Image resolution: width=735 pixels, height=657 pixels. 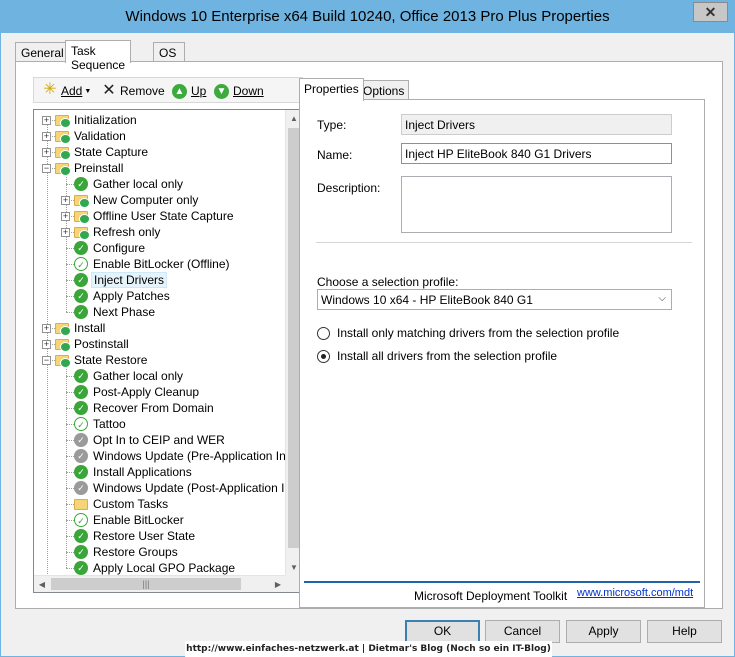 I want to click on apply-button: Apply, so click(x=603, y=631).